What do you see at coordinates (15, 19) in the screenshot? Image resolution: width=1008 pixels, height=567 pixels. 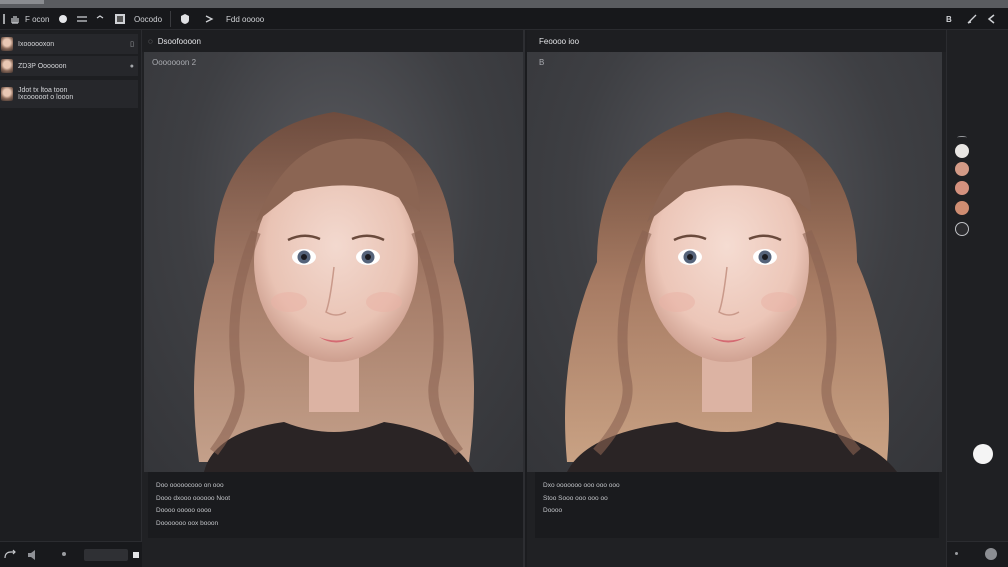 I see `hand-tool-icon` at bounding box center [15, 19].